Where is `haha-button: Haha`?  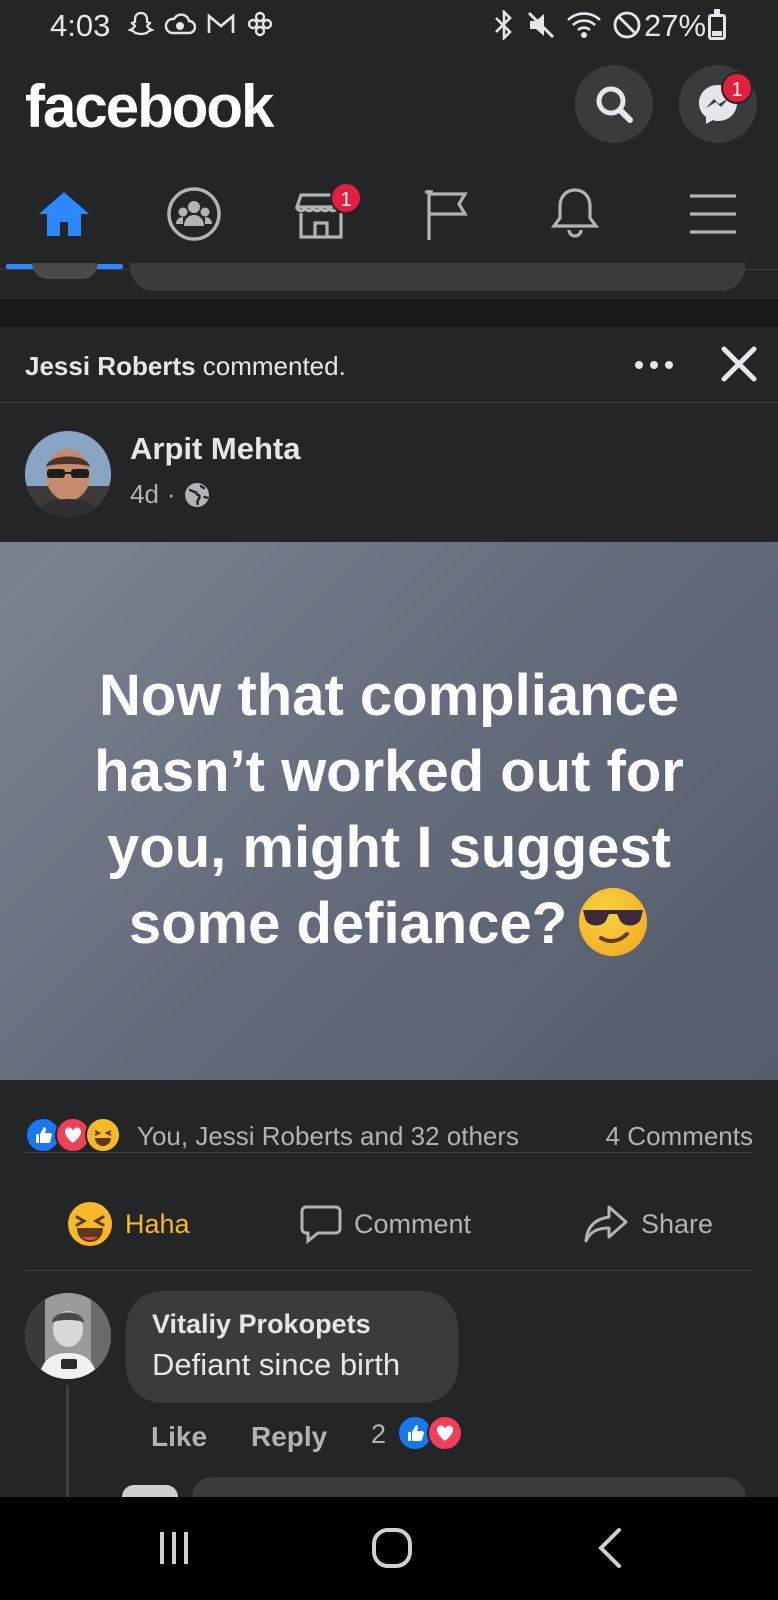 haha-button: Haha is located at coordinates (128, 1224).